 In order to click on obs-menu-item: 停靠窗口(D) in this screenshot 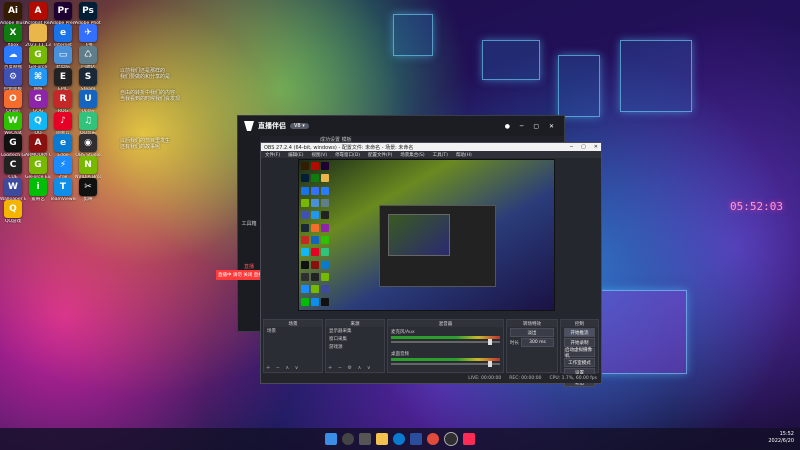, I will do `click(347, 155)`.